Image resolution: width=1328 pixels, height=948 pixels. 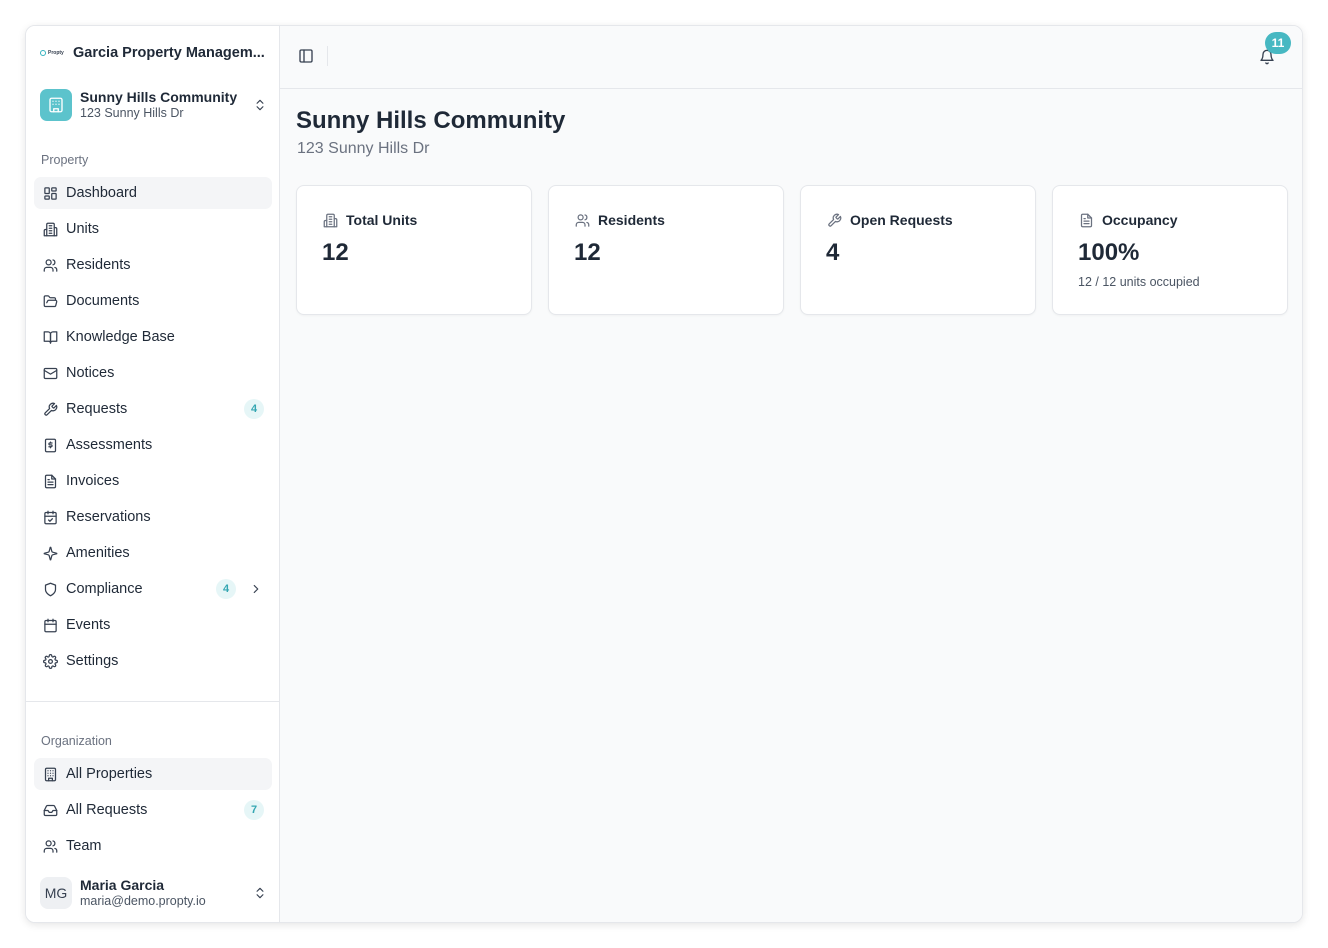 What do you see at coordinates (153, 553) in the screenshot?
I see `sidebar-item-amenities: Amenities` at bounding box center [153, 553].